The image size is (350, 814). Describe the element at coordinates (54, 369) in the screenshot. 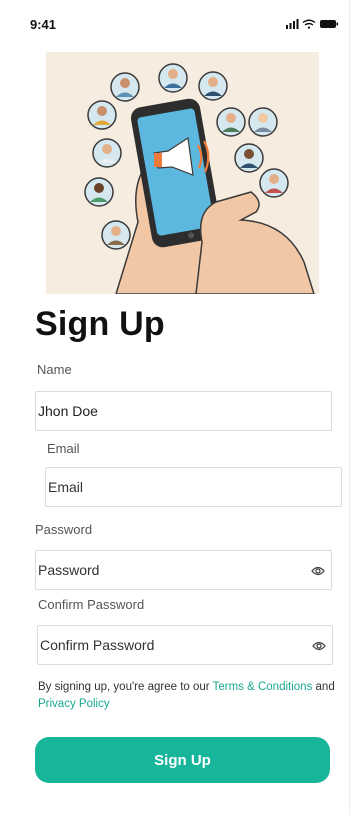

I see `name-label: Name` at that location.